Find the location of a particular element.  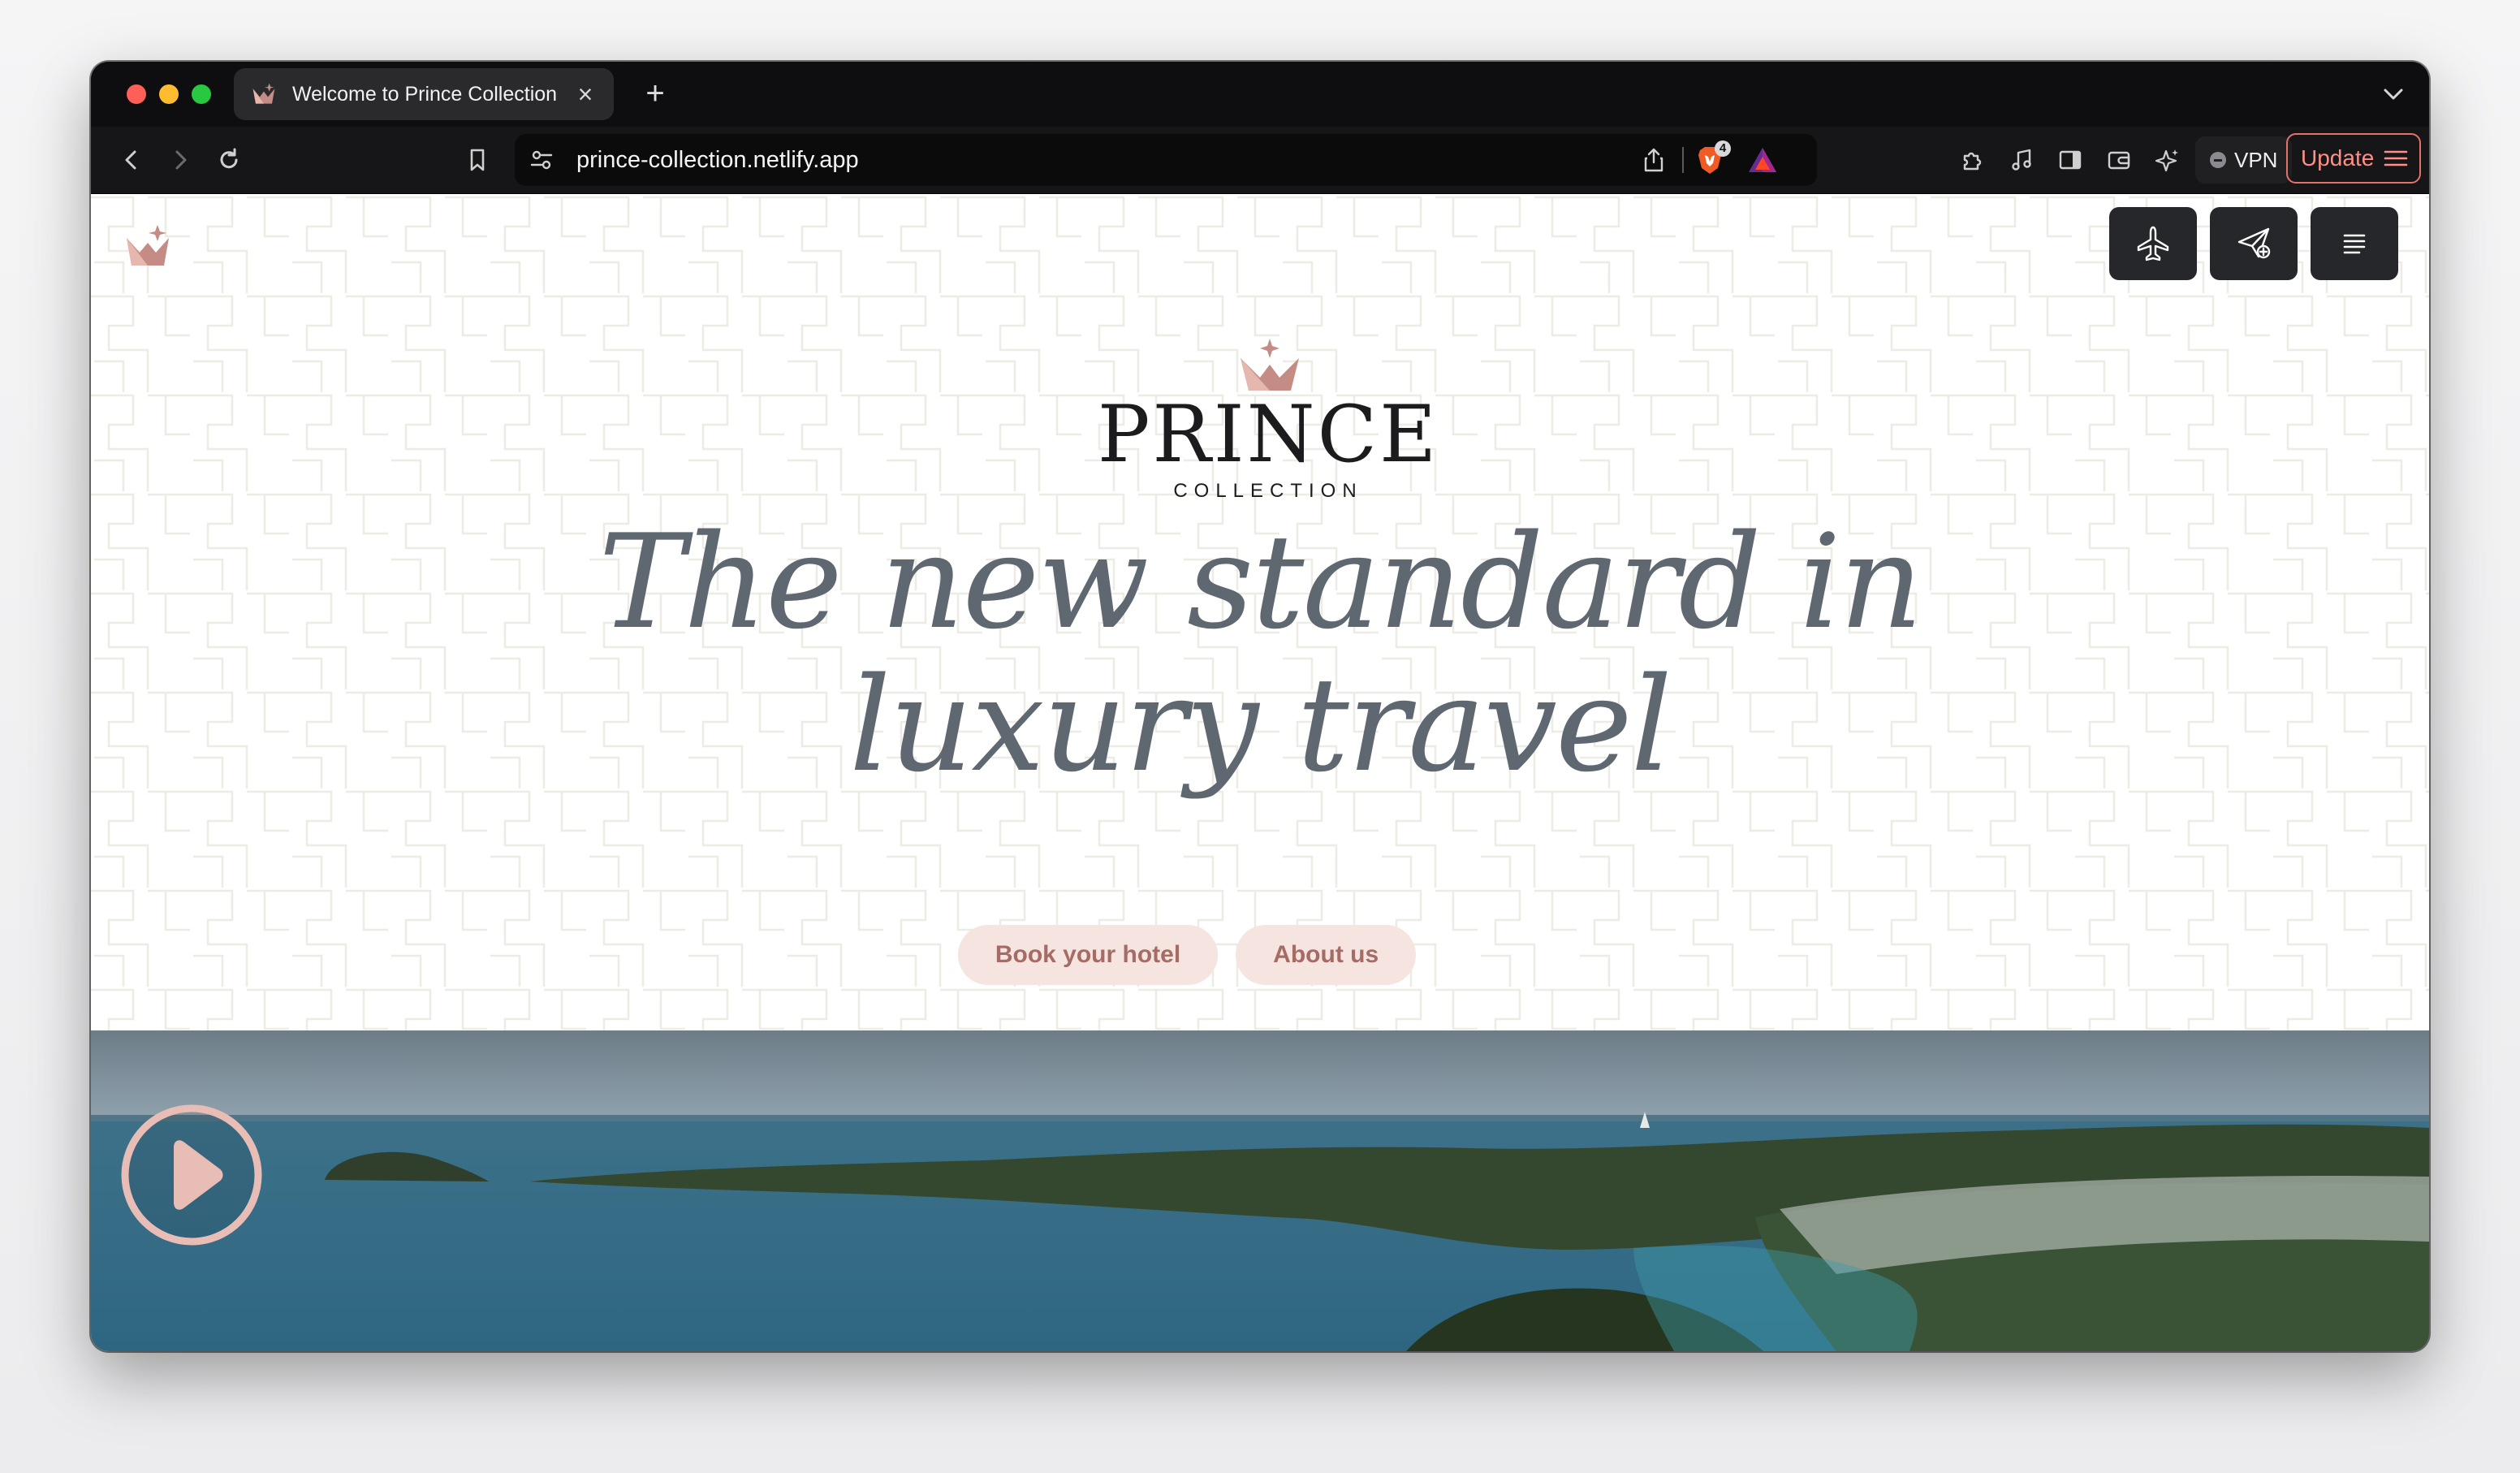

minimize-window-button is located at coordinates (169, 94).